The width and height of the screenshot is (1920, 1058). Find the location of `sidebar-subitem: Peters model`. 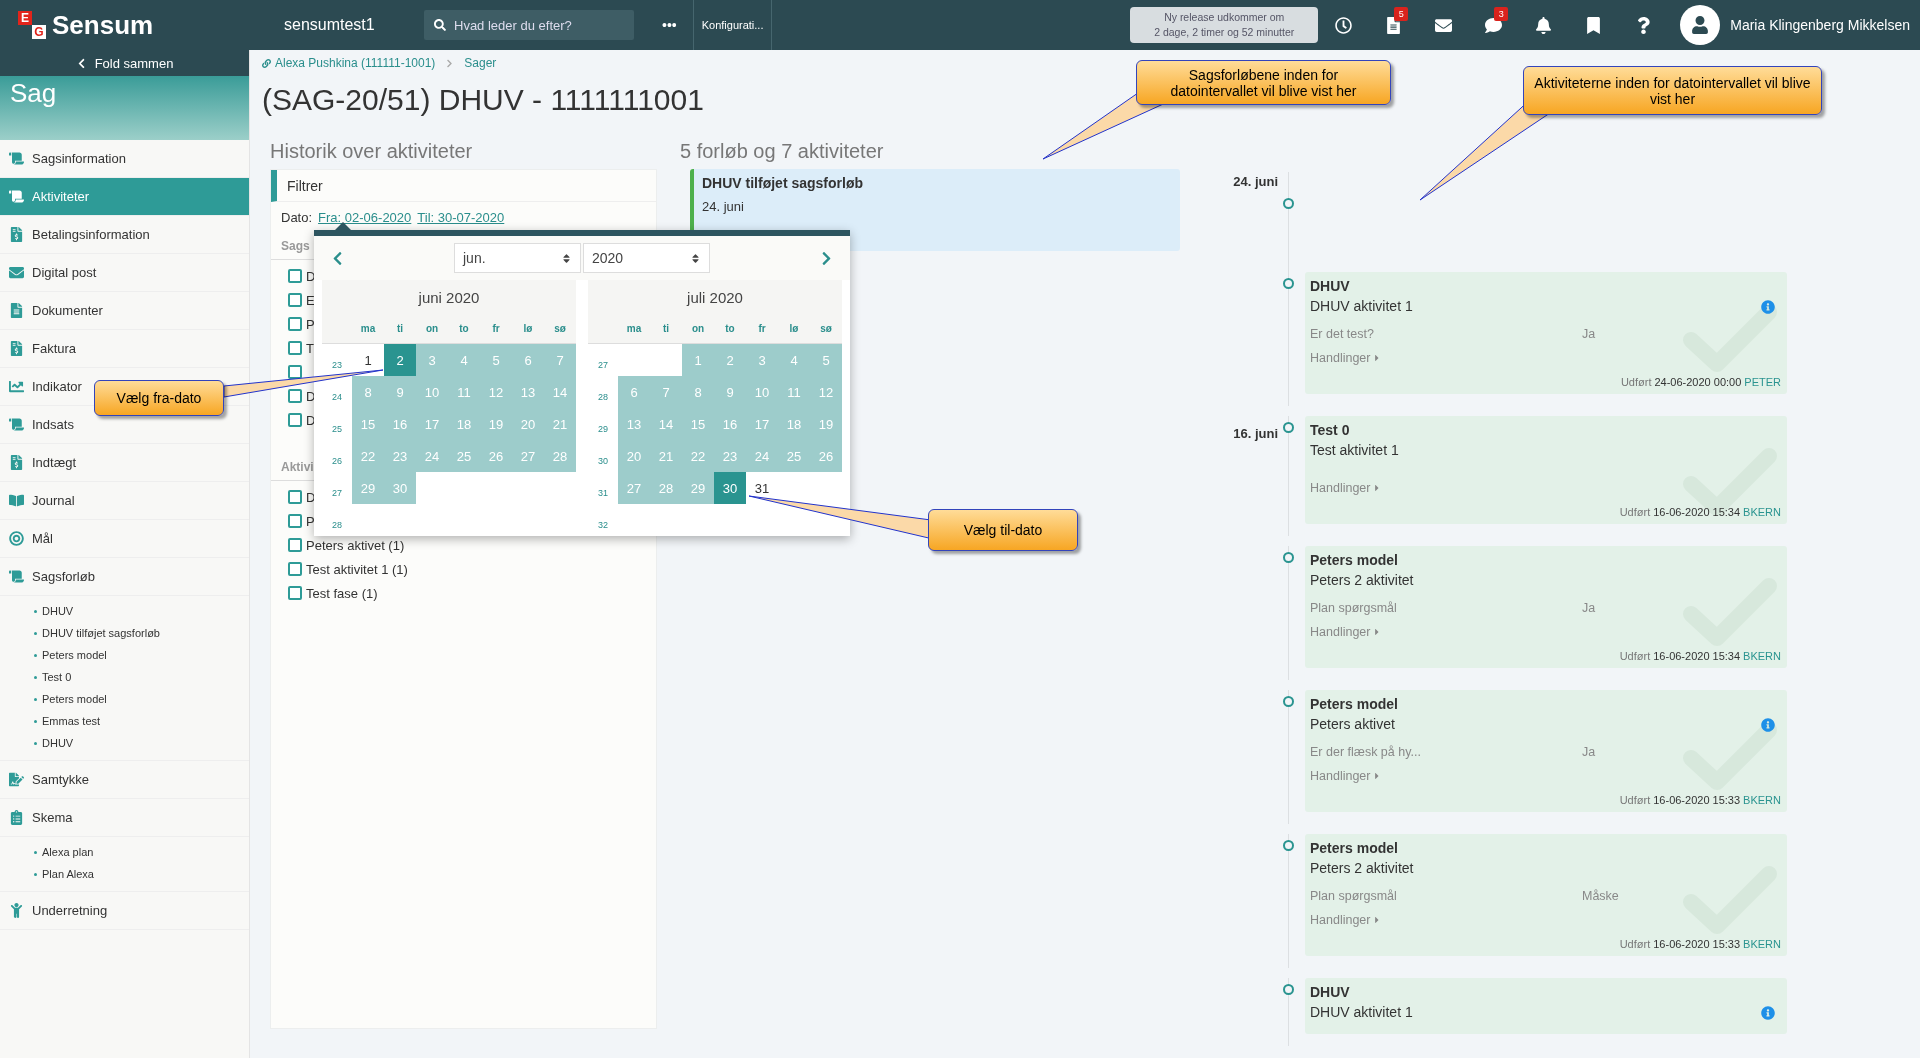

sidebar-subitem: Peters model is located at coordinates (141, 655).